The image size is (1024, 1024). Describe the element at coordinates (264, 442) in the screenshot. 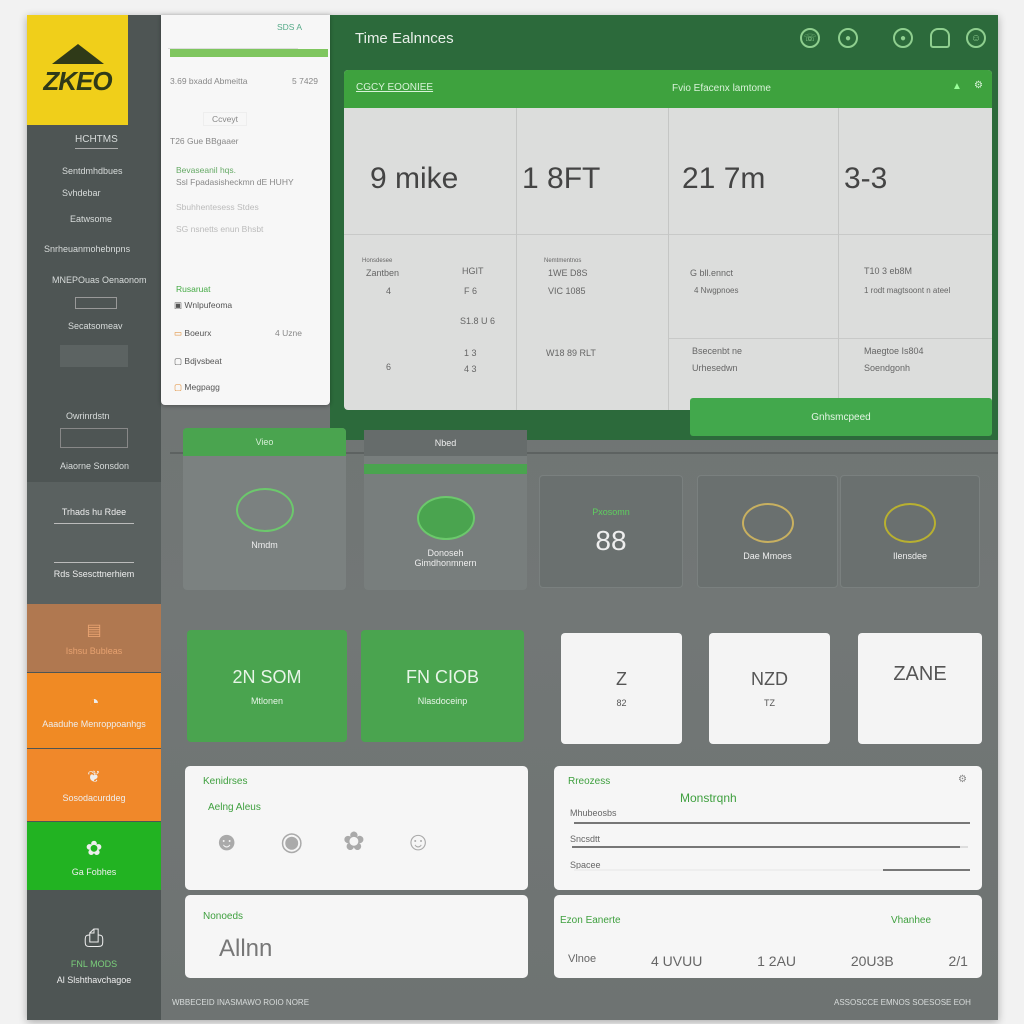

I see `card-header: Vieo` at that location.